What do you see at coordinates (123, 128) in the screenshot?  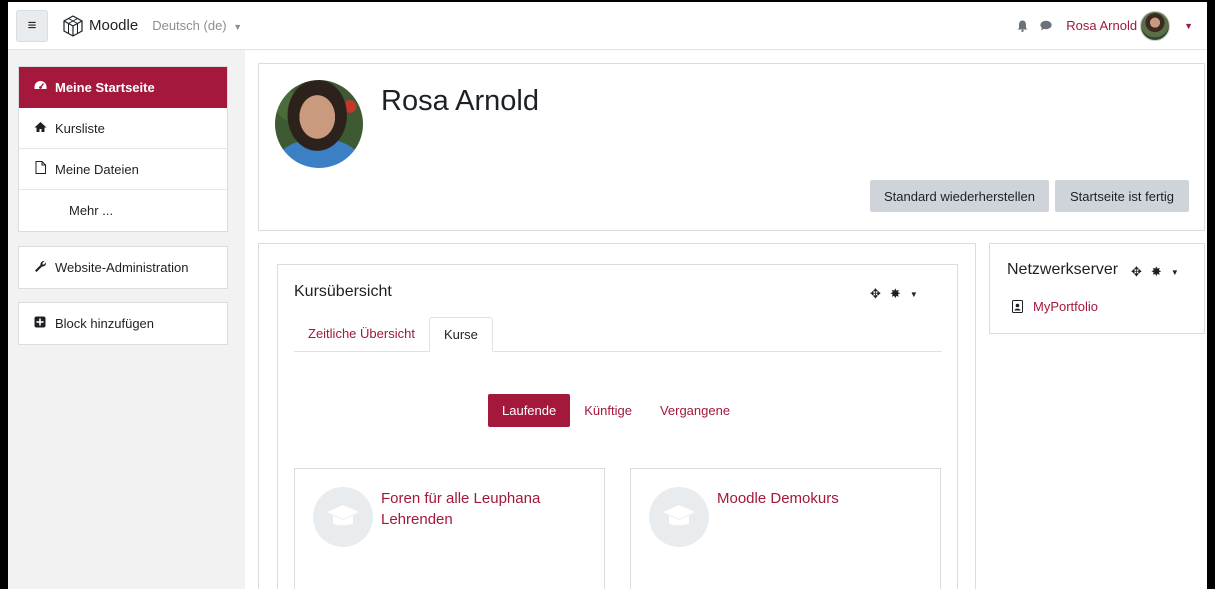 I see `nav-item-kursliste: Kursliste` at bounding box center [123, 128].